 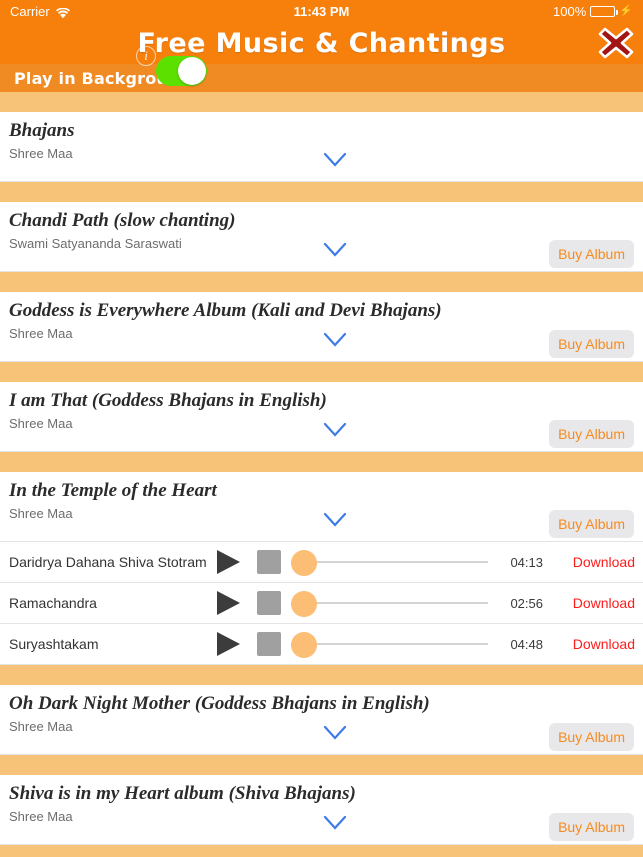 I want to click on track-row: Ramachandra 02:56 Download, so click(x=321, y=603).